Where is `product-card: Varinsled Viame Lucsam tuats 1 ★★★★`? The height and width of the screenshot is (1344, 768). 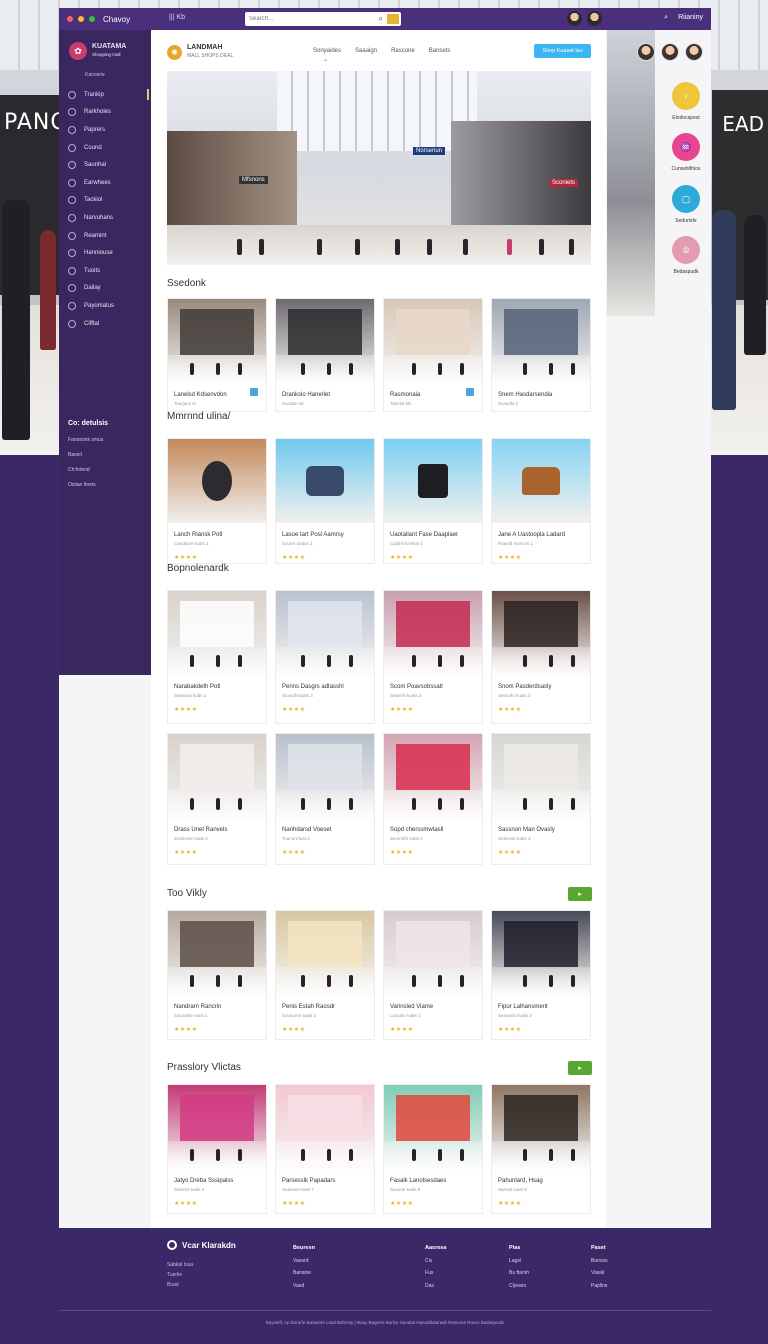
product-card: Varinsled Viame Lucsam tuats 1 ★★★★ is located at coordinates (433, 975).